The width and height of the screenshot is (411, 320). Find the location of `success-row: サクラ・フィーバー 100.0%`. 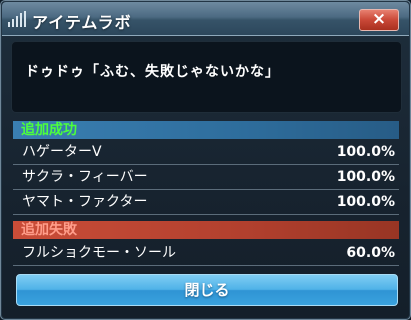

success-row: サクラ・フィーバー 100.0% is located at coordinates (206, 177).